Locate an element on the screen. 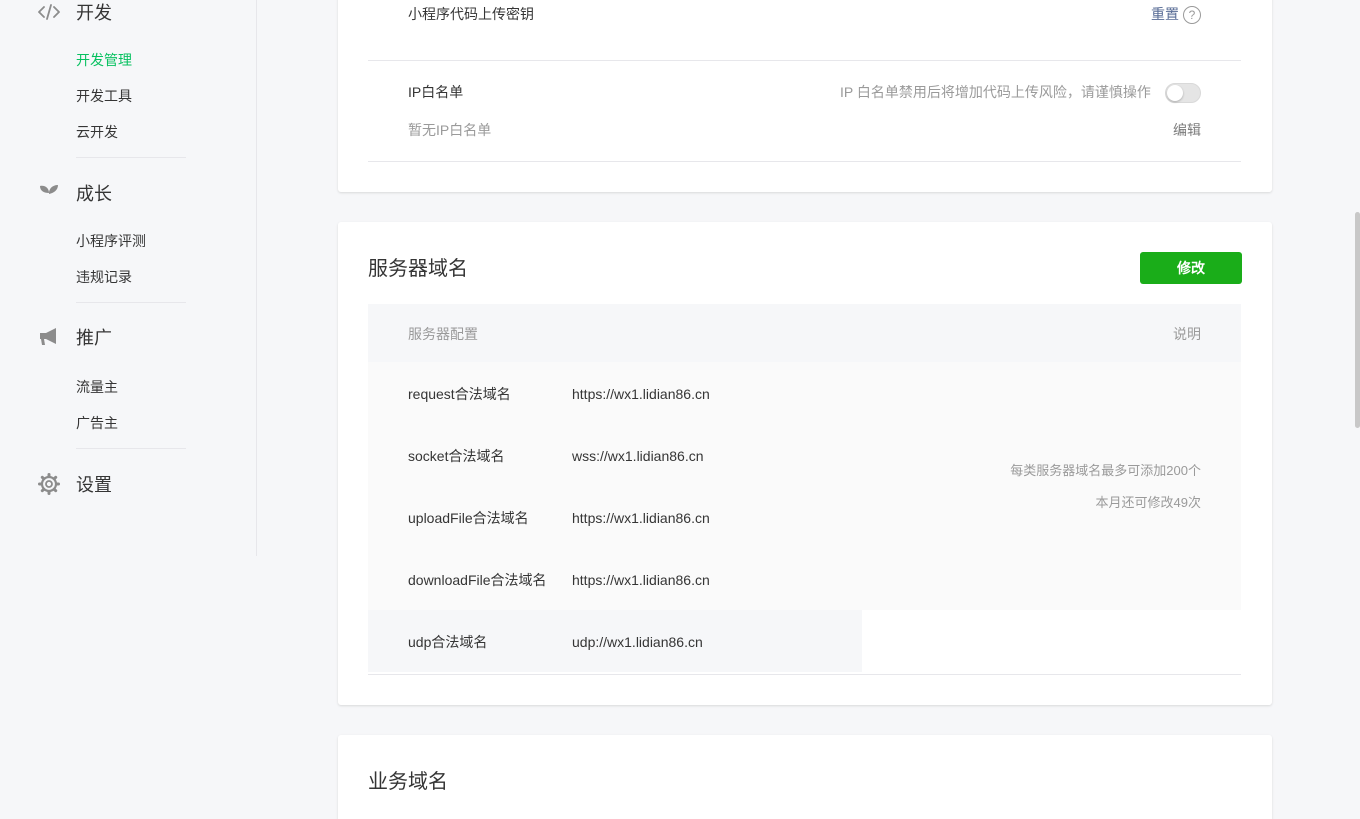  card-title: 业务域名 is located at coordinates (408, 782).